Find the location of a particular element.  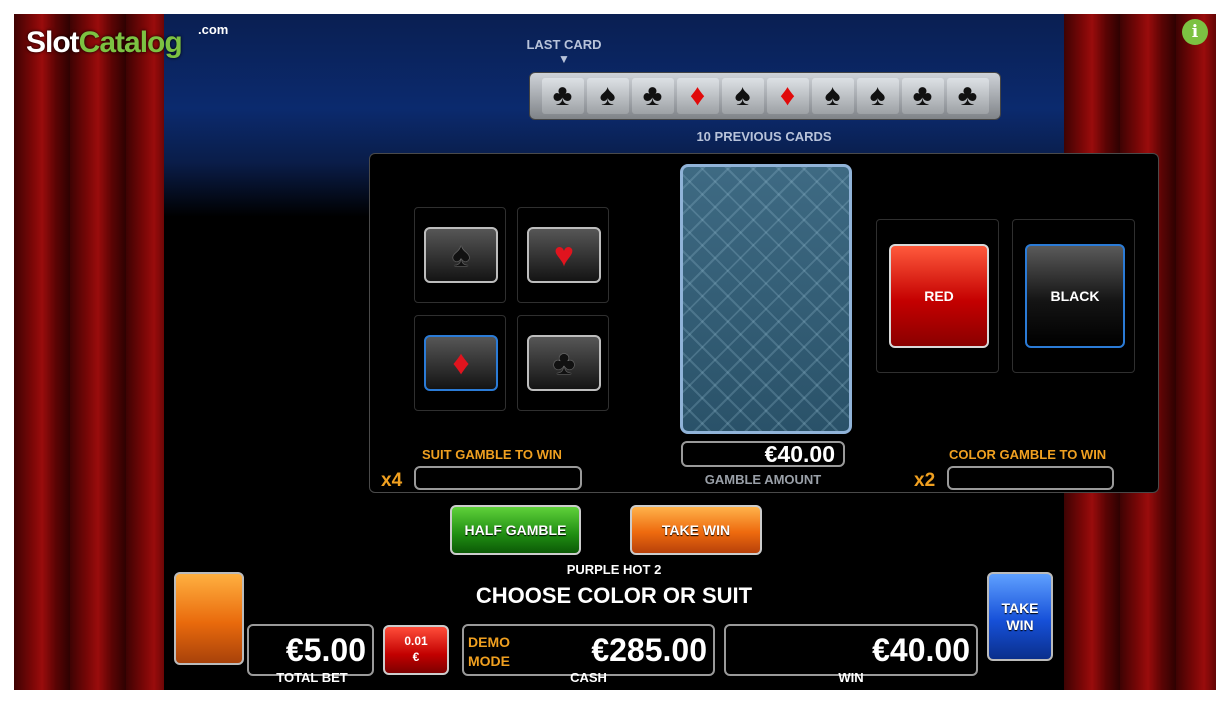

gamble-amount-value: €40.00 is located at coordinates (763, 454).